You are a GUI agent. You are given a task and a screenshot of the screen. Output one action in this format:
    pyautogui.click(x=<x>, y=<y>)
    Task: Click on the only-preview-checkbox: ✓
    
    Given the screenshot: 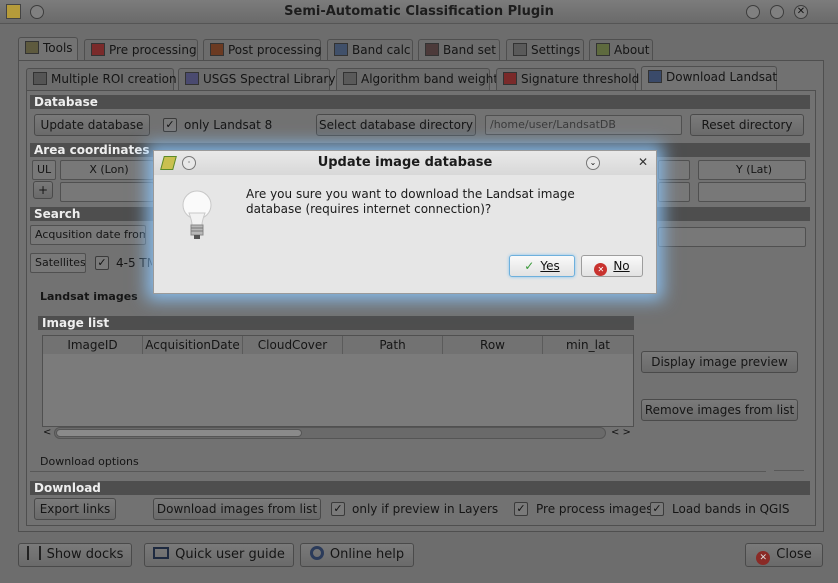 What is the action you would take?
    pyautogui.click(x=338, y=509)
    